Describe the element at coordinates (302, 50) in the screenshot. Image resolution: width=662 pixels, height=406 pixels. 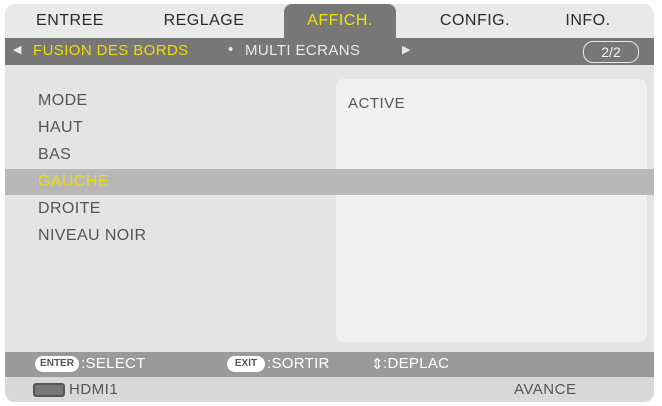
I see `subpage-multi-ecrans: MULTI ECRANS` at that location.